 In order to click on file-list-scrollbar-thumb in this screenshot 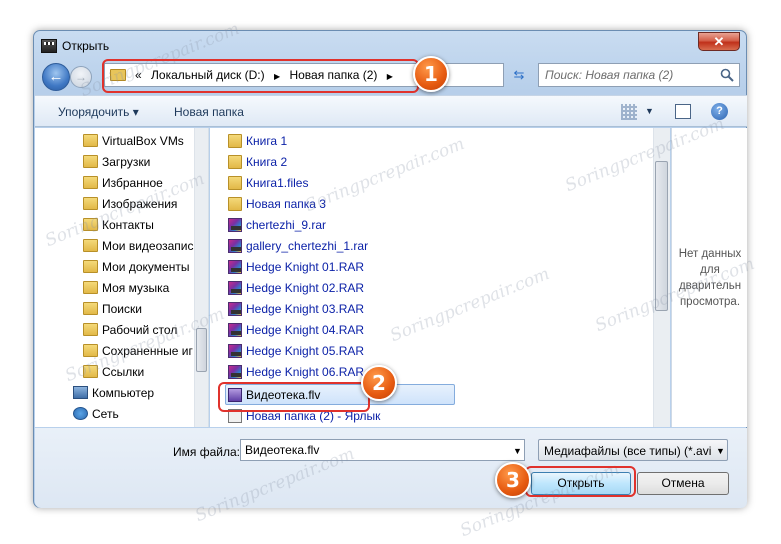, I will do `click(661, 236)`.